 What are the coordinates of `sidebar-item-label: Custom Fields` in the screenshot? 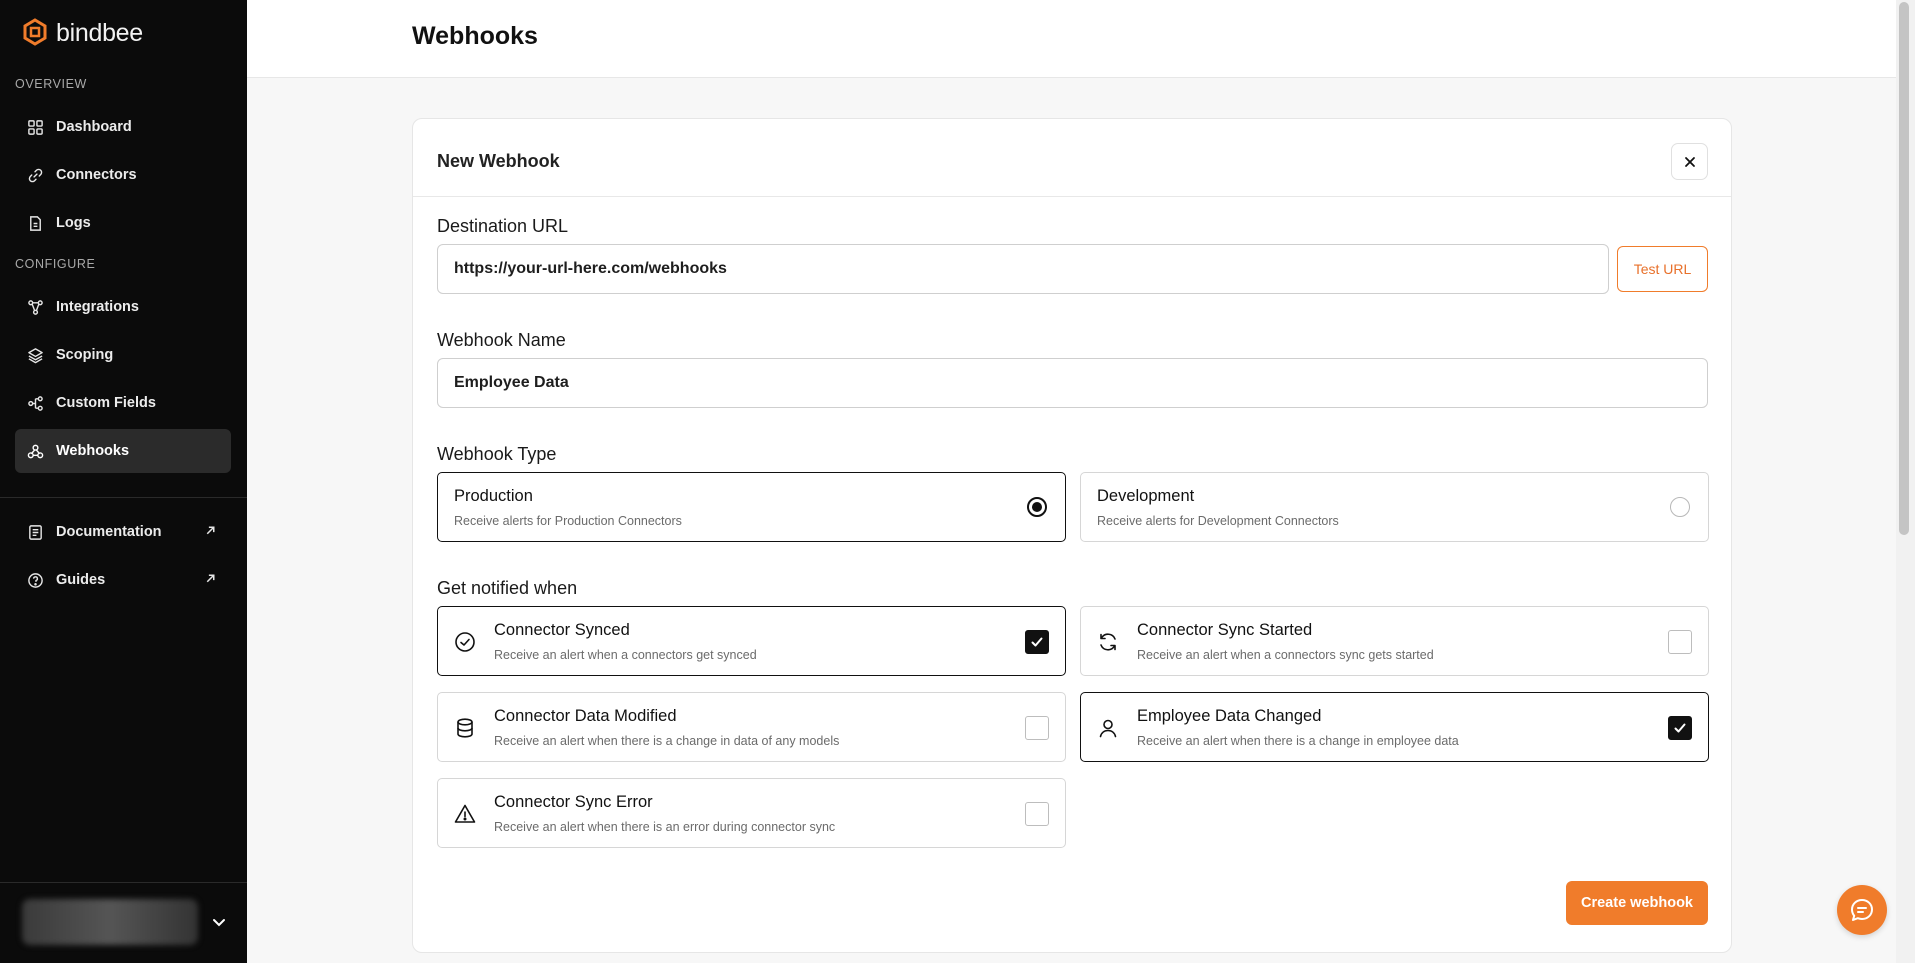 It's located at (106, 403).